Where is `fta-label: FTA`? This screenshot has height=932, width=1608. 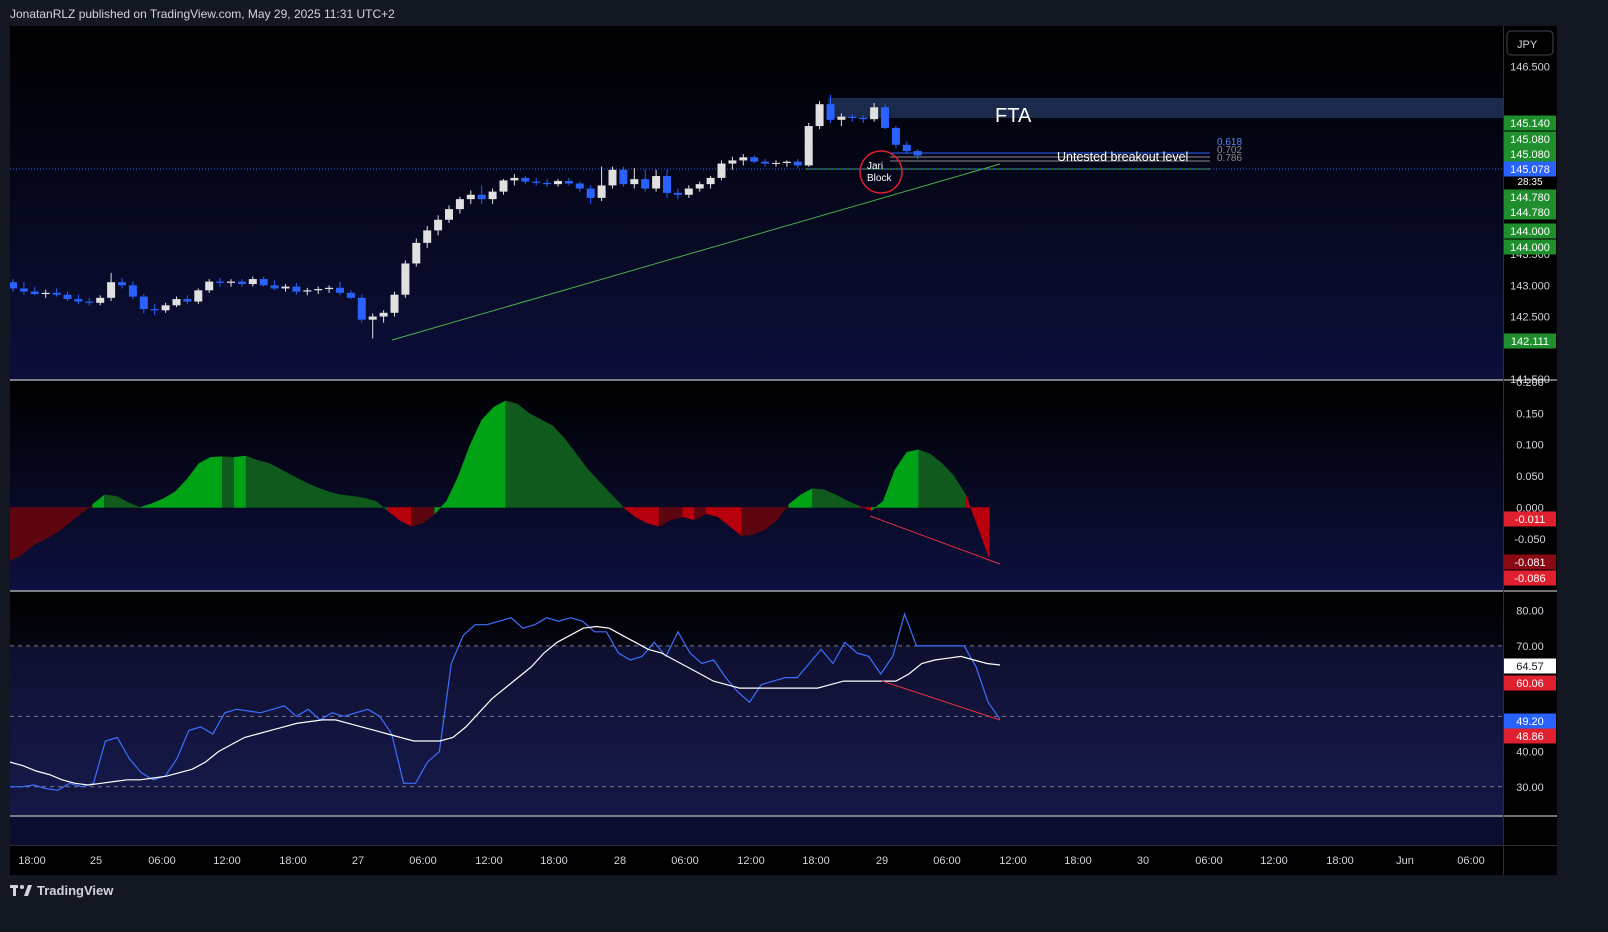
fta-label: FTA is located at coordinates (1013, 116).